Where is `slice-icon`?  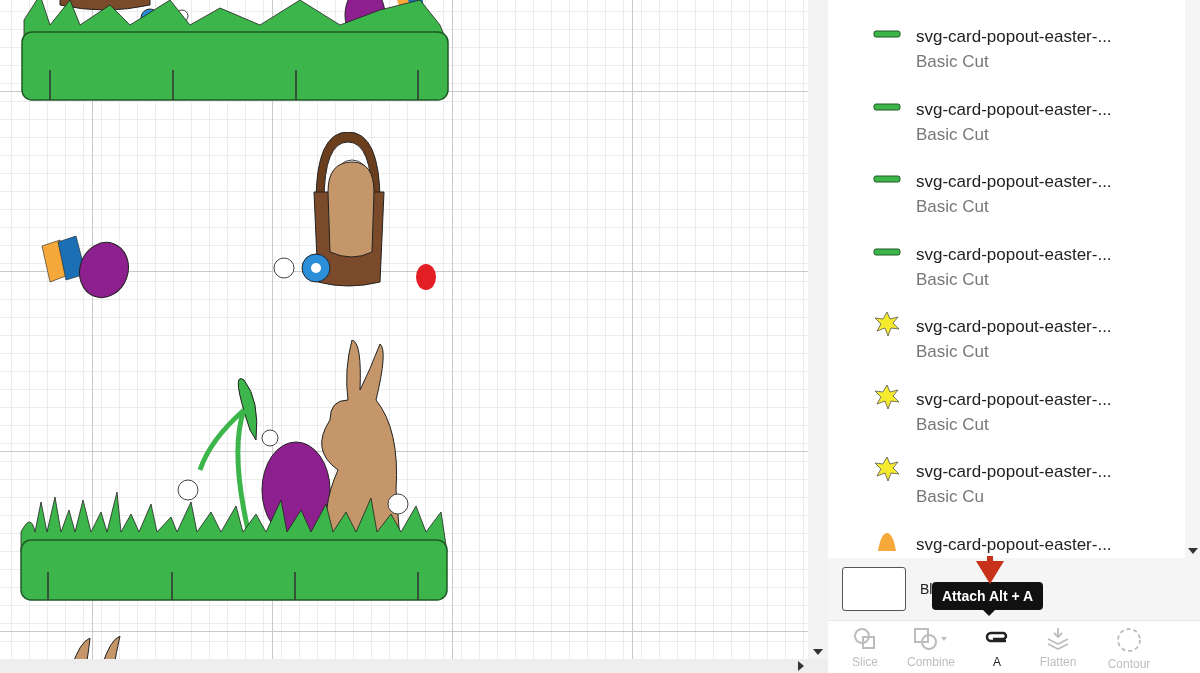 slice-icon is located at coordinates (865, 639).